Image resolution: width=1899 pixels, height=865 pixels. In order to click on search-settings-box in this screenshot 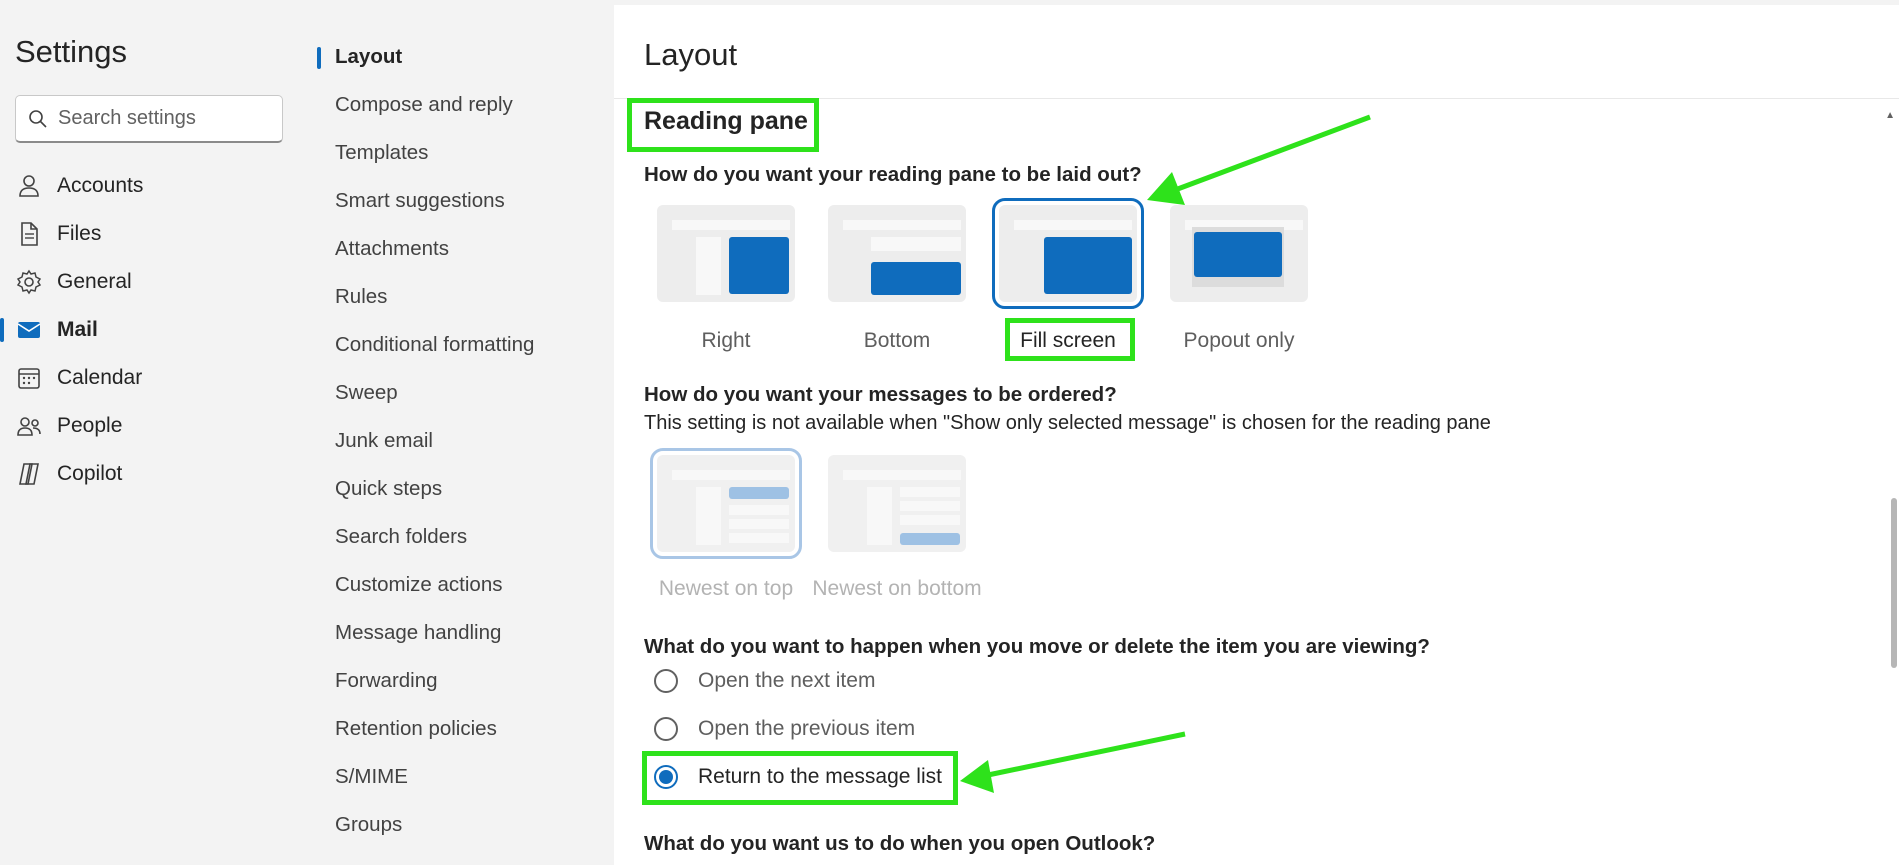, I will do `click(149, 119)`.